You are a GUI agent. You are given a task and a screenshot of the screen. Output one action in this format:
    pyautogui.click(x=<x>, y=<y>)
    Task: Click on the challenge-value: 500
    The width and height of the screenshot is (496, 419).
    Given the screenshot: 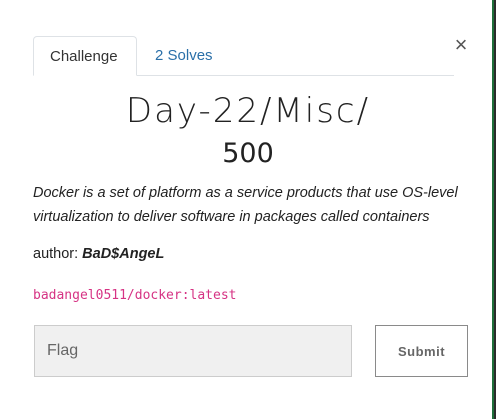 What is the action you would take?
    pyautogui.click(x=248, y=153)
    